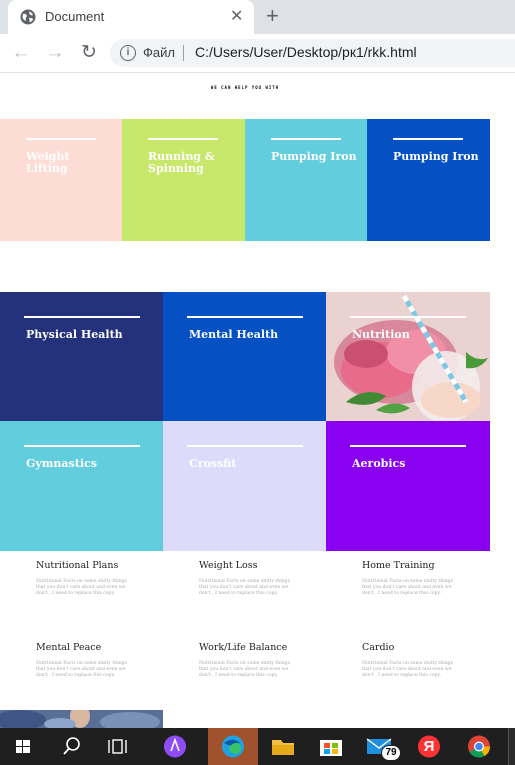  Describe the element at coordinates (183, 180) in the screenshot. I see `top-tile-running-spinning: Running & Spinning` at that location.